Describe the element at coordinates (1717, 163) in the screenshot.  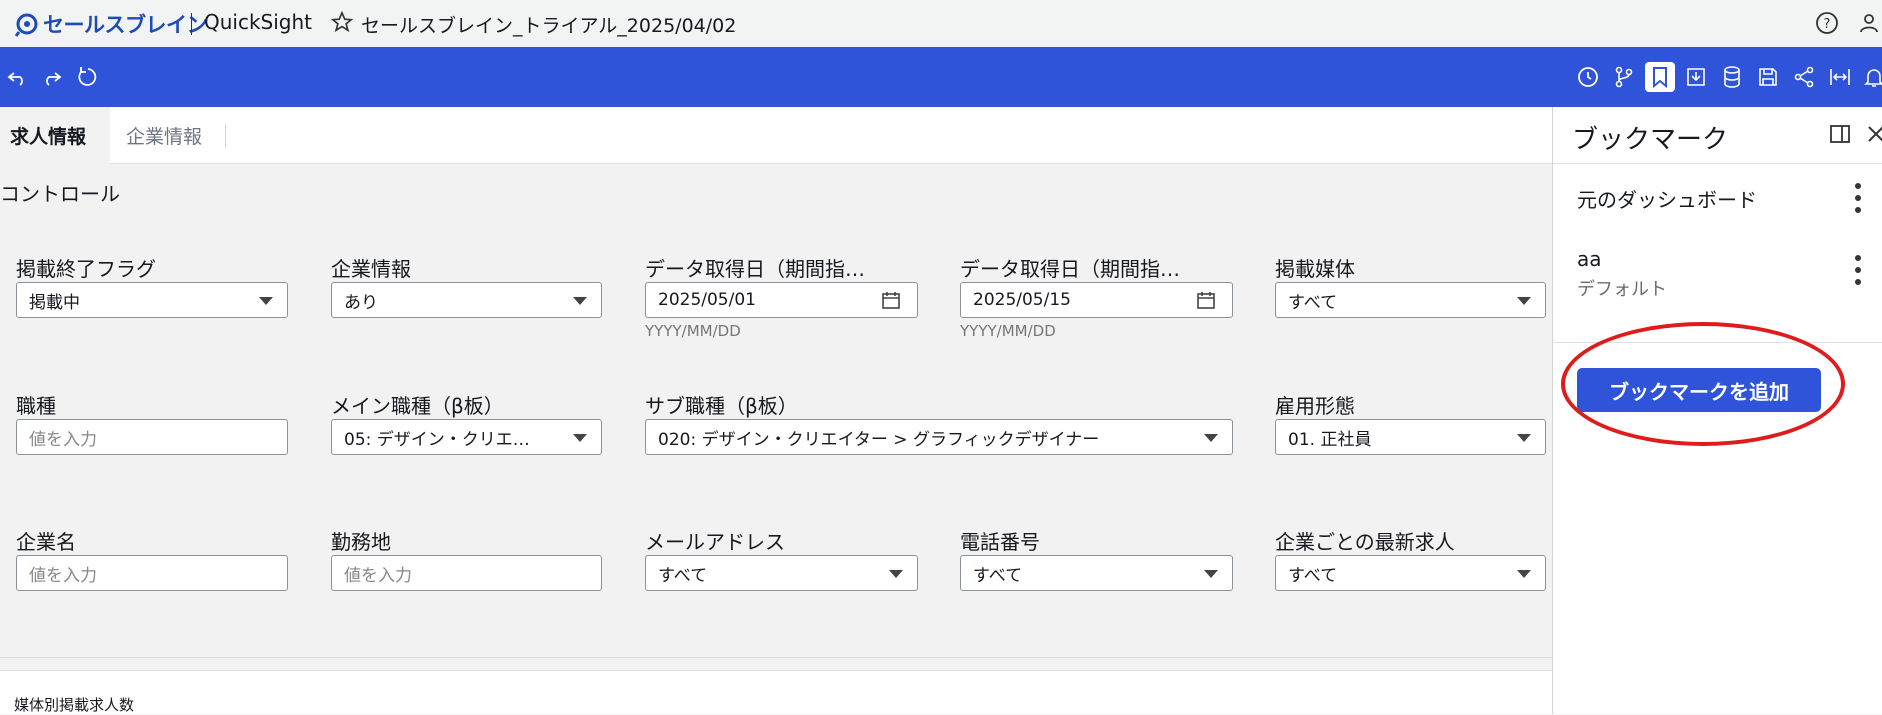
I see `panel-divider` at that location.